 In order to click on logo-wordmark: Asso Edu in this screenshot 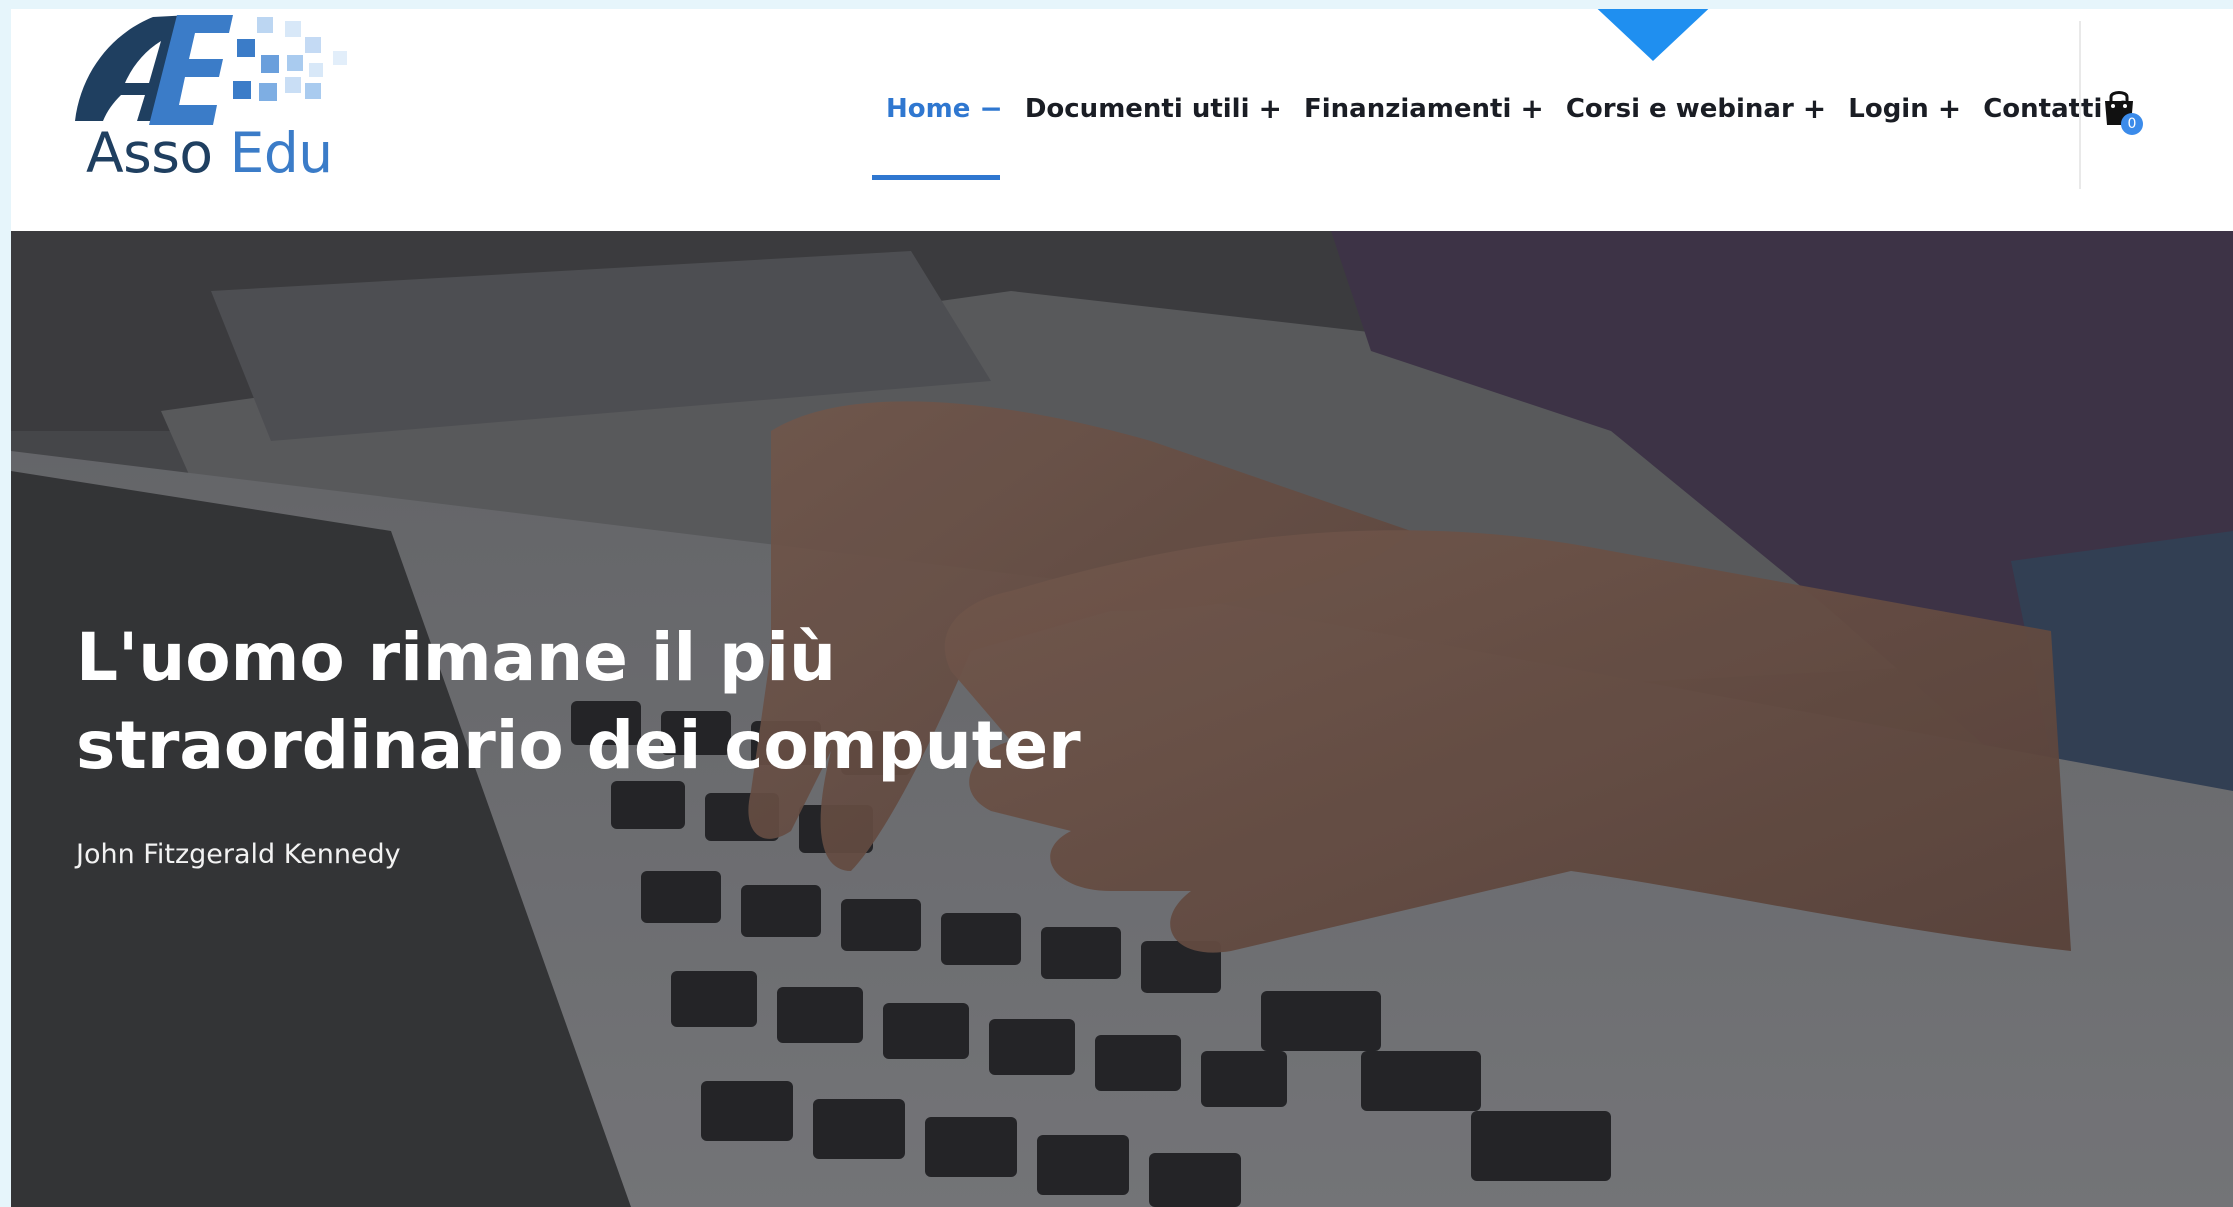, I will do `click(209, 153)`.